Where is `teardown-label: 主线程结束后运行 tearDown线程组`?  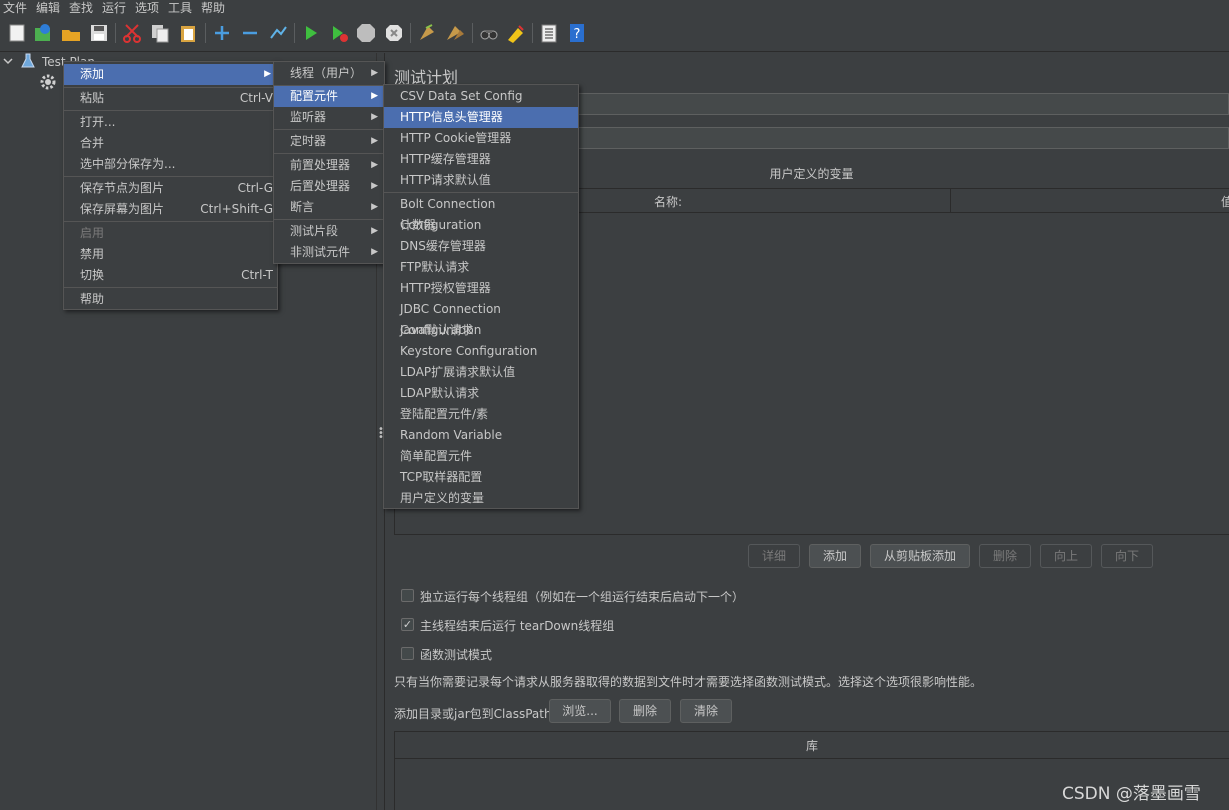
teardown-label: 主线程结束后运行 tearDown线程组 is located at coordinates (517, 626).